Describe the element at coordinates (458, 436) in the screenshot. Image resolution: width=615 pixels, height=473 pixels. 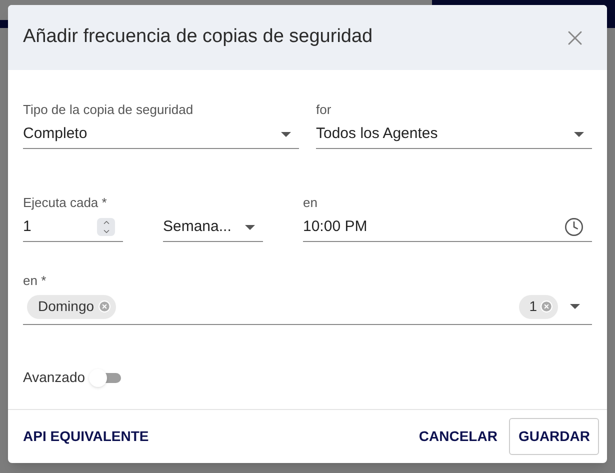
I see `footer-button: CANCELAR` at that location.